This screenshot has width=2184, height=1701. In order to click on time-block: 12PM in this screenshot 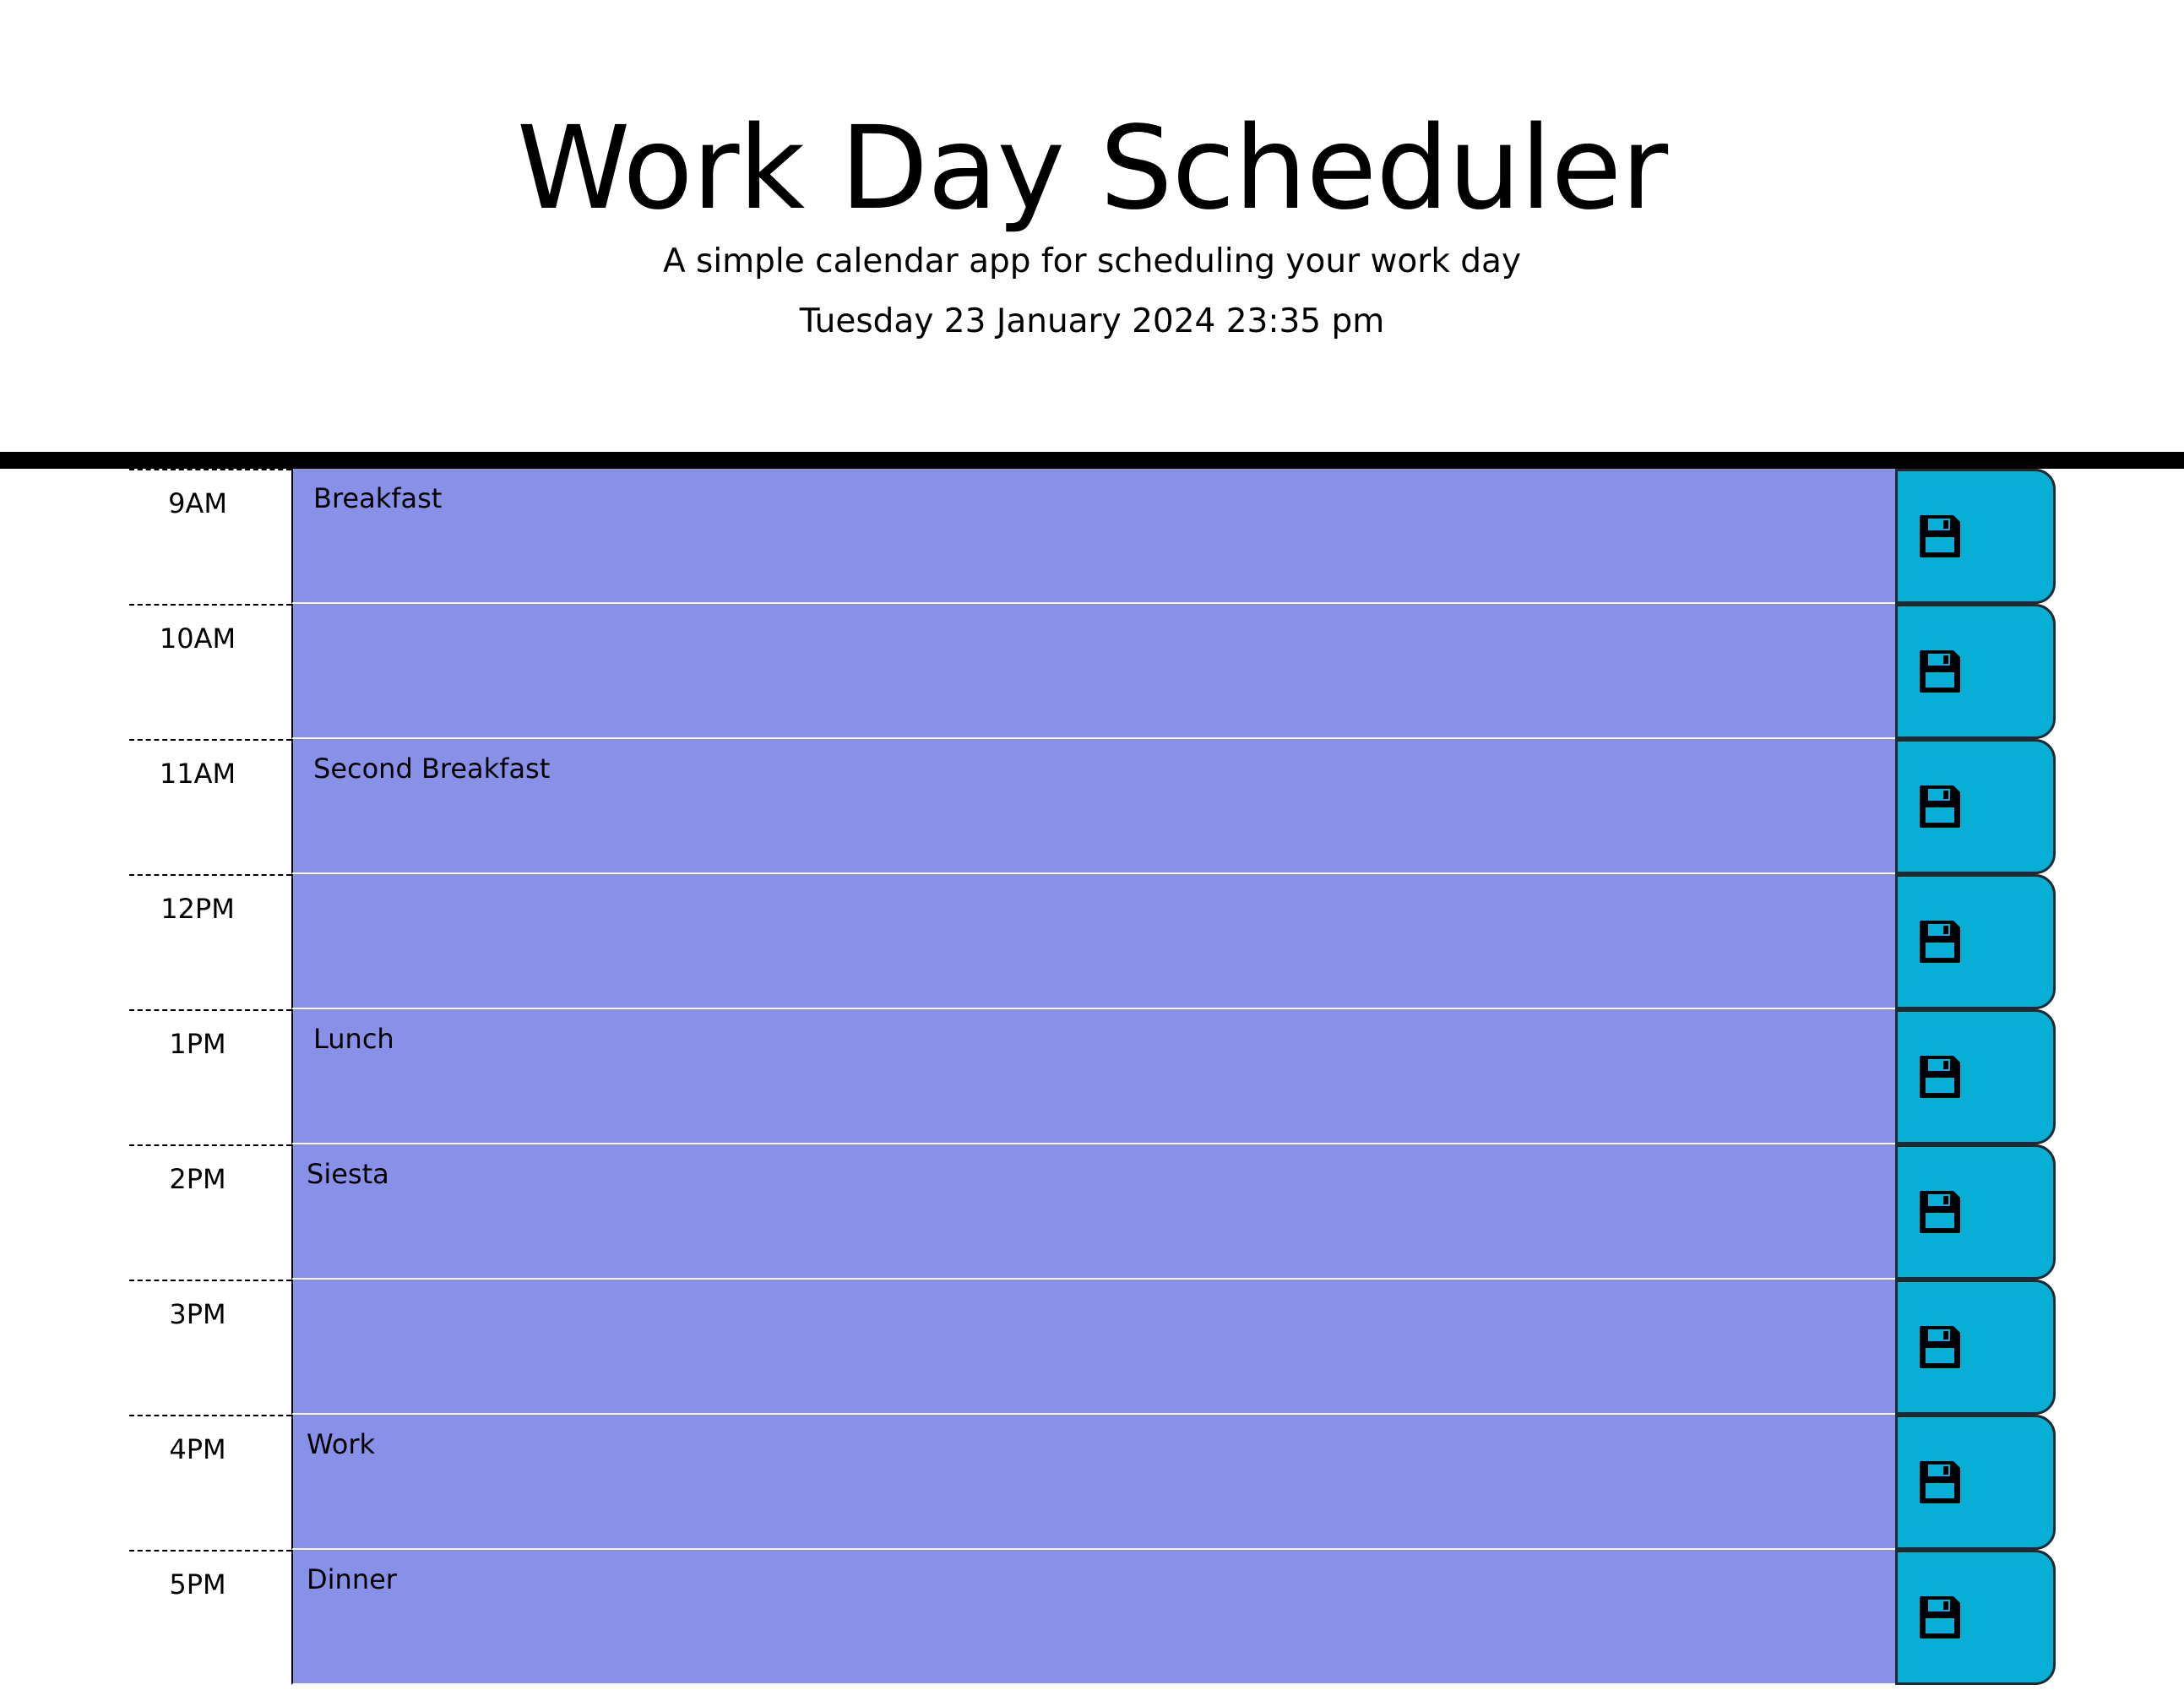, I will do `click(1092, 941)`.